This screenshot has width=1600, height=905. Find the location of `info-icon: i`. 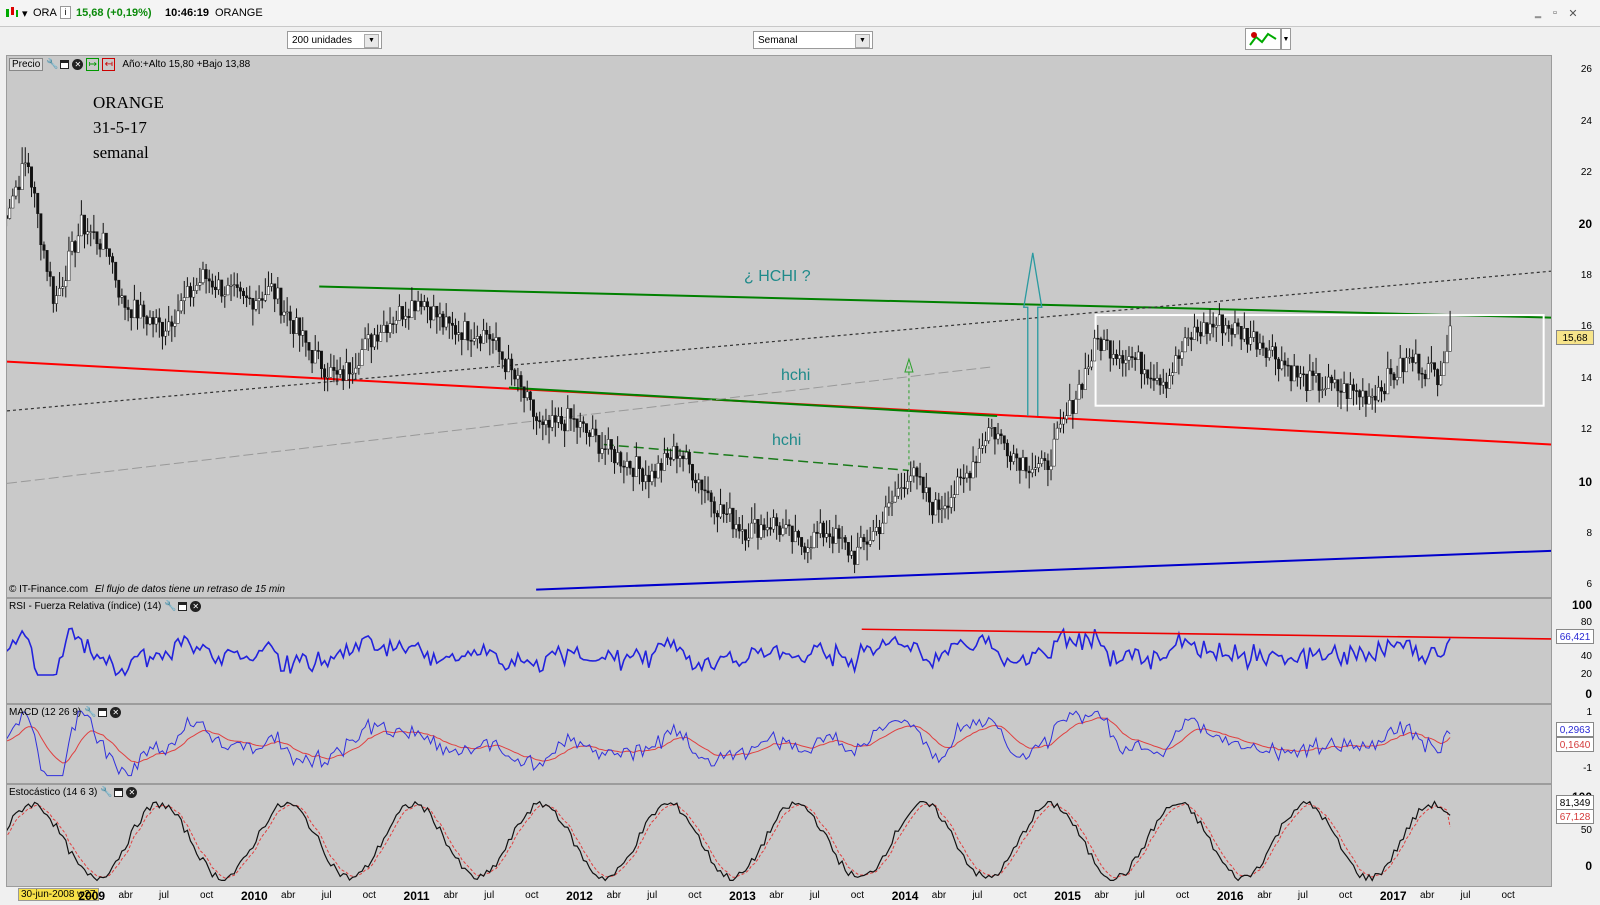

info-icon: i is located at coordinates (65, 12).